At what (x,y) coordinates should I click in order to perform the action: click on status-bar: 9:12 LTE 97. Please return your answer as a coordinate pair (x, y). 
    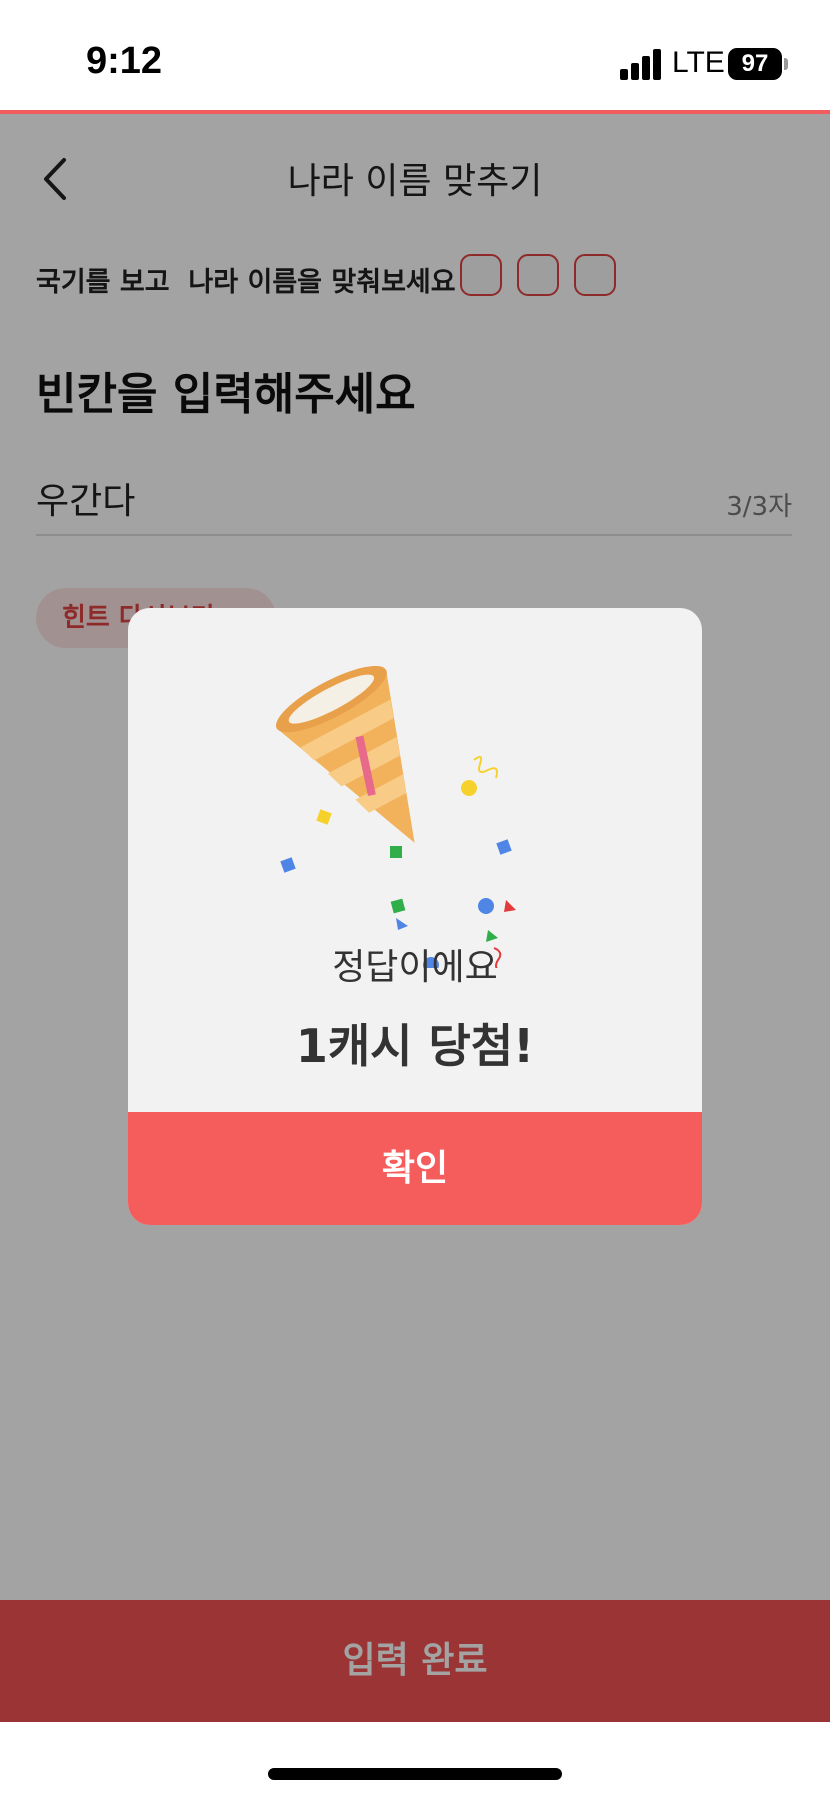
    Looking at the image, I should click on (415, 55).